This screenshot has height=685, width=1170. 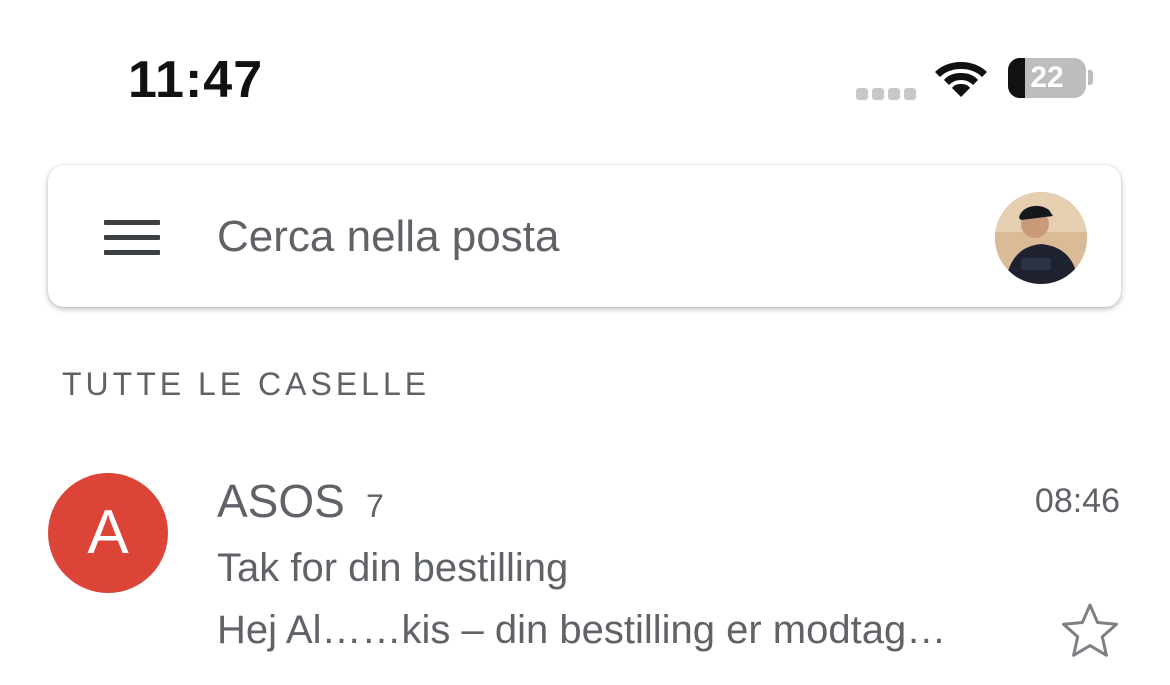 I want to click on account-avatar, so click(x=1041, y=238).